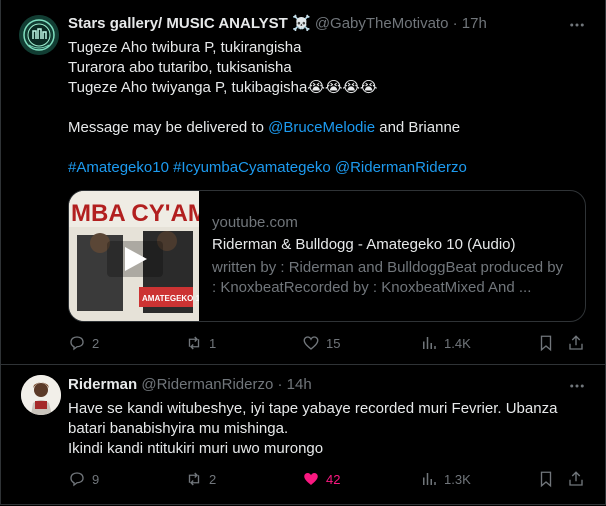 The image size is (606, 506). I want to click on heart-filled-icon, so click(311, 479).